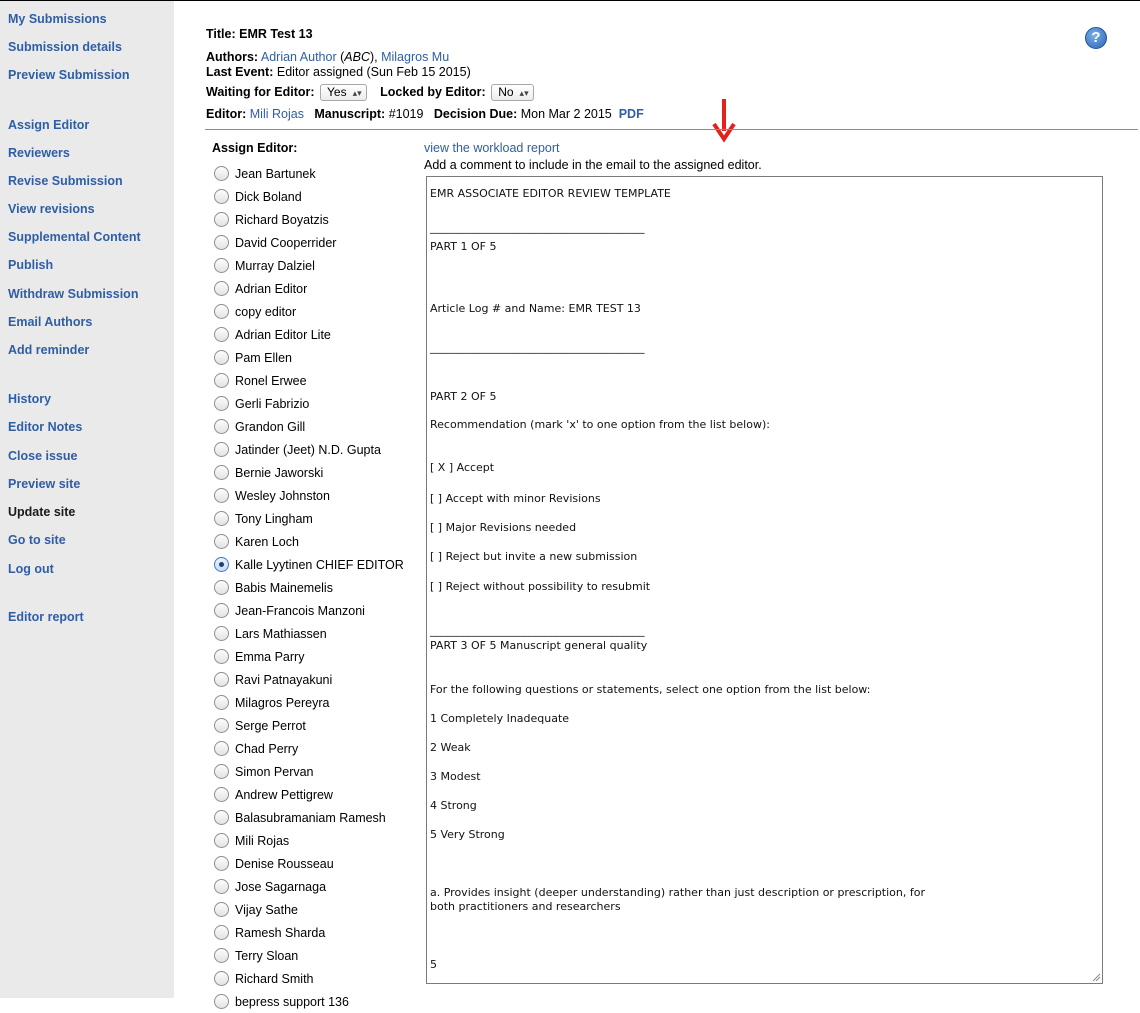 This screenshot has height=1013, width=1140. I want to click on sidebar-item-revise-submission: Revise Submission, so click(65, 181).